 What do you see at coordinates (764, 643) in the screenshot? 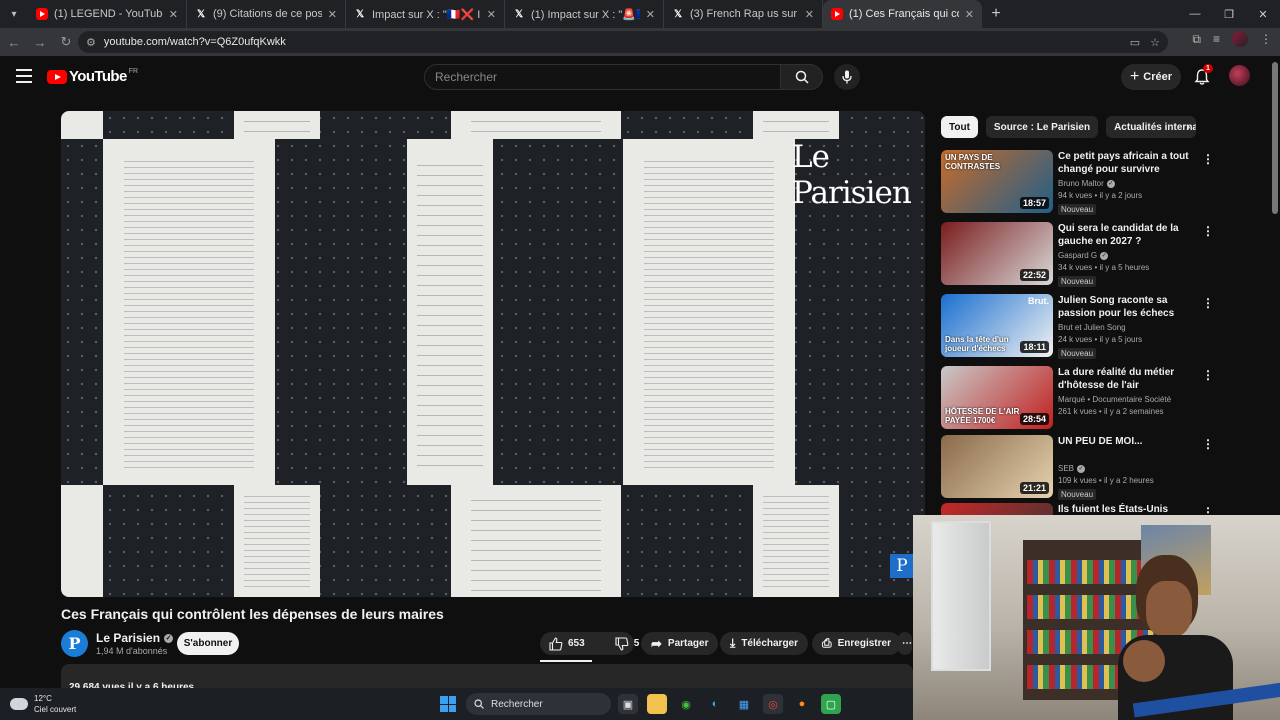
I see `download-button: ⤓ Télécharger` at bounding box center [764, 643].